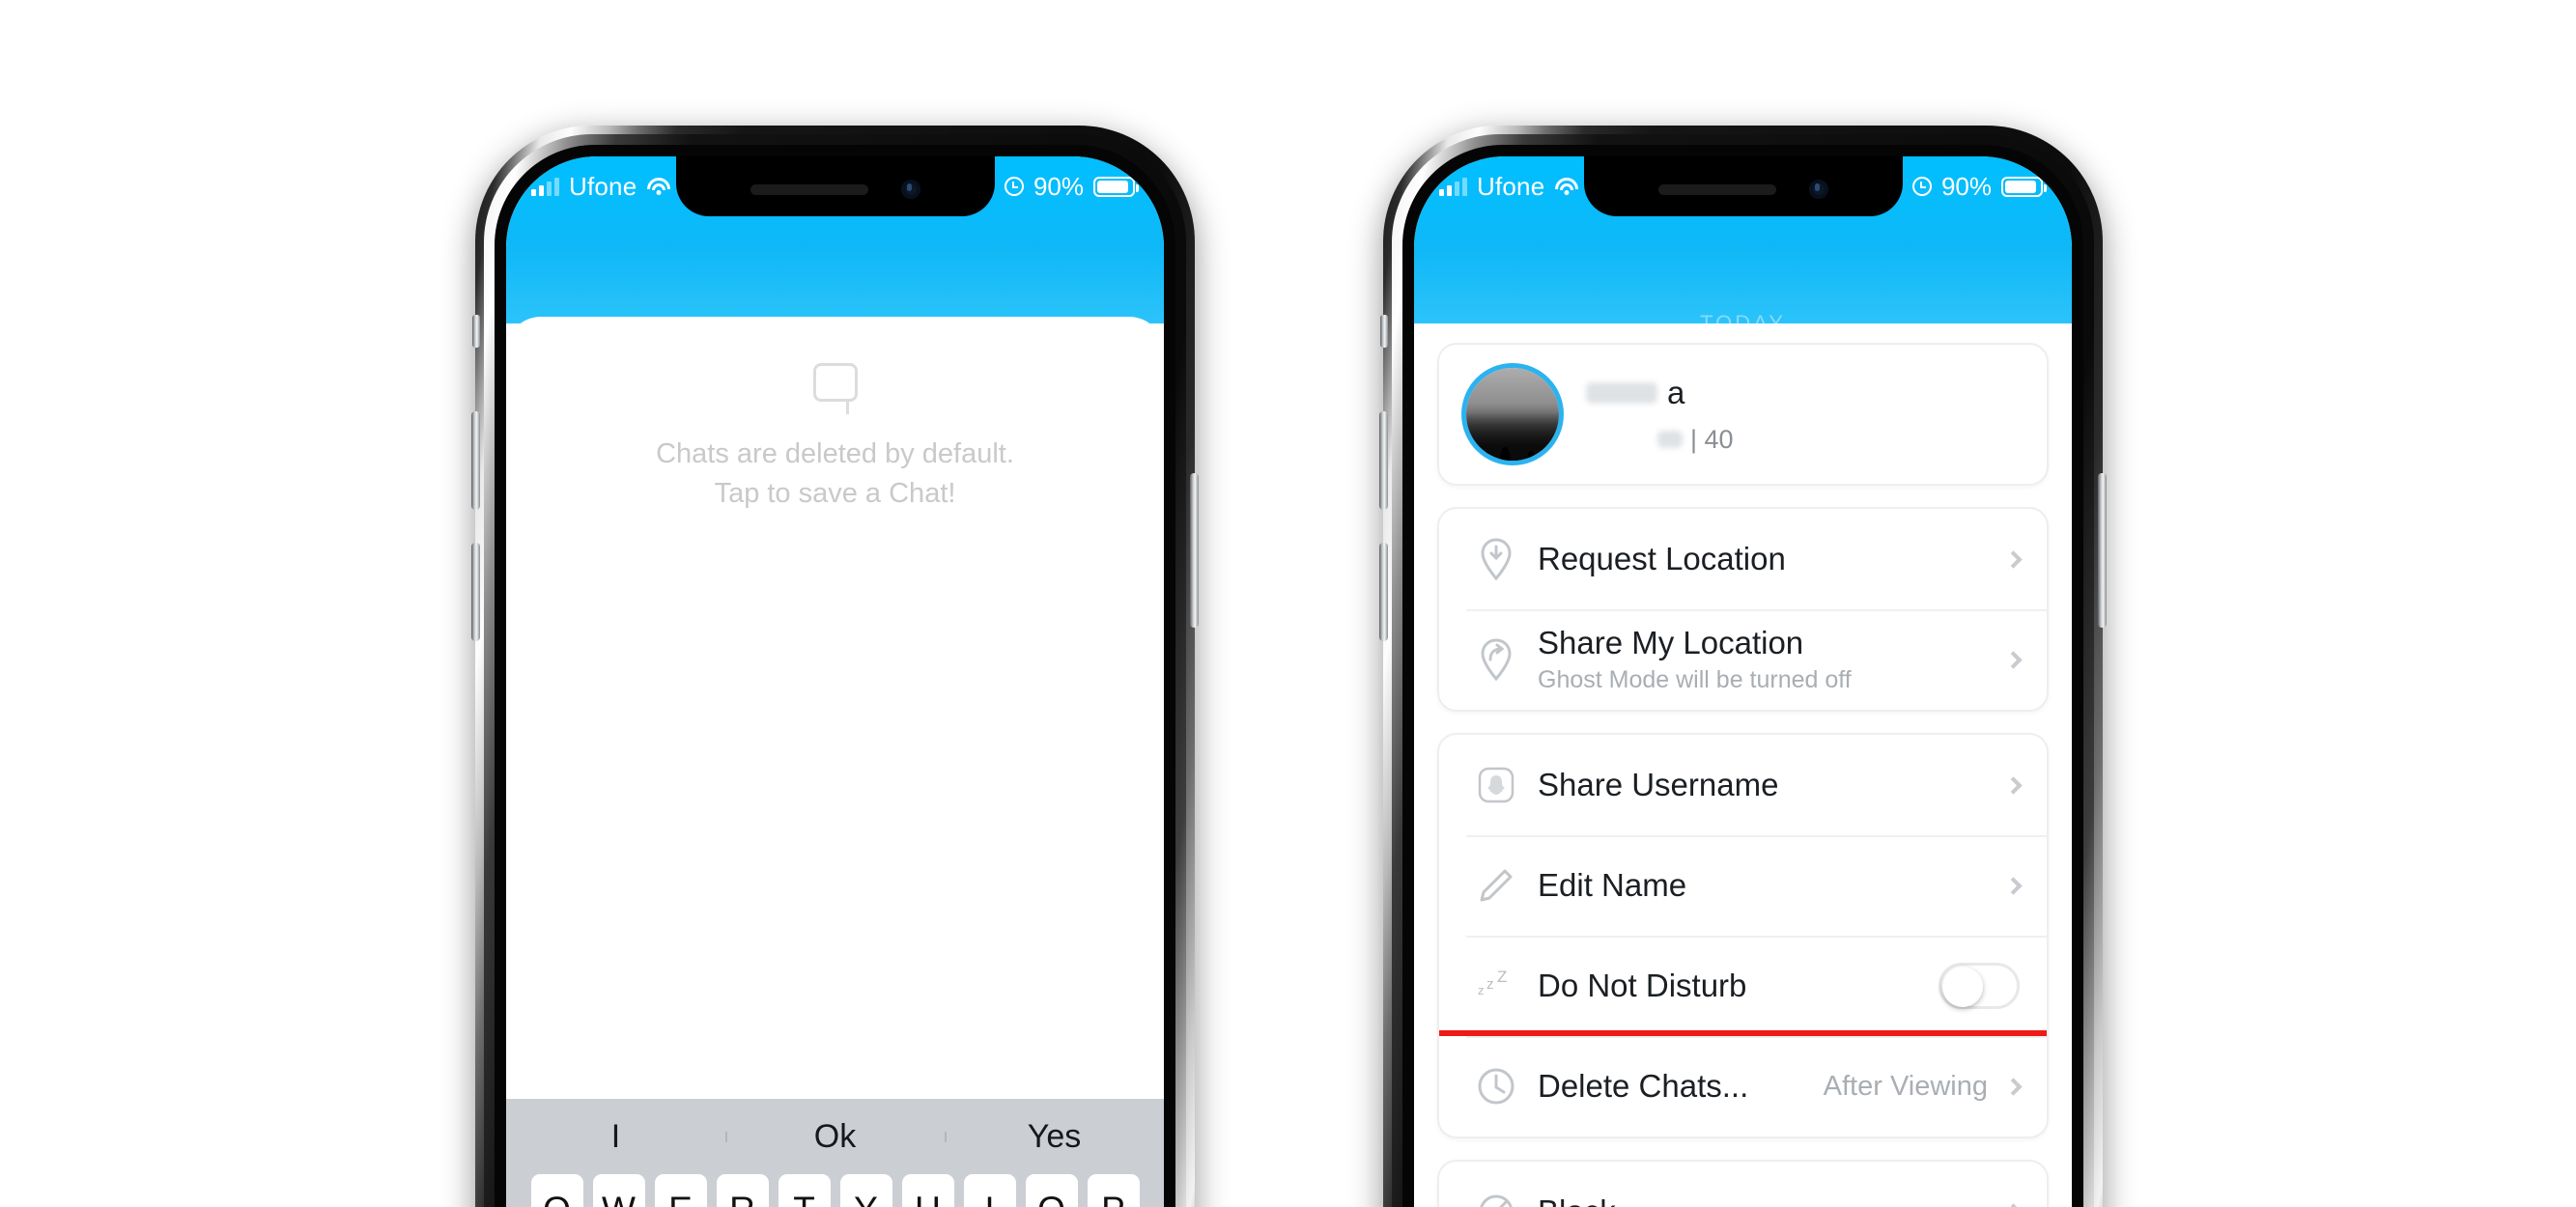  Describe the element at coordinates (615, 1137) in the screenshot. I see `prediction-0: I` at that location.